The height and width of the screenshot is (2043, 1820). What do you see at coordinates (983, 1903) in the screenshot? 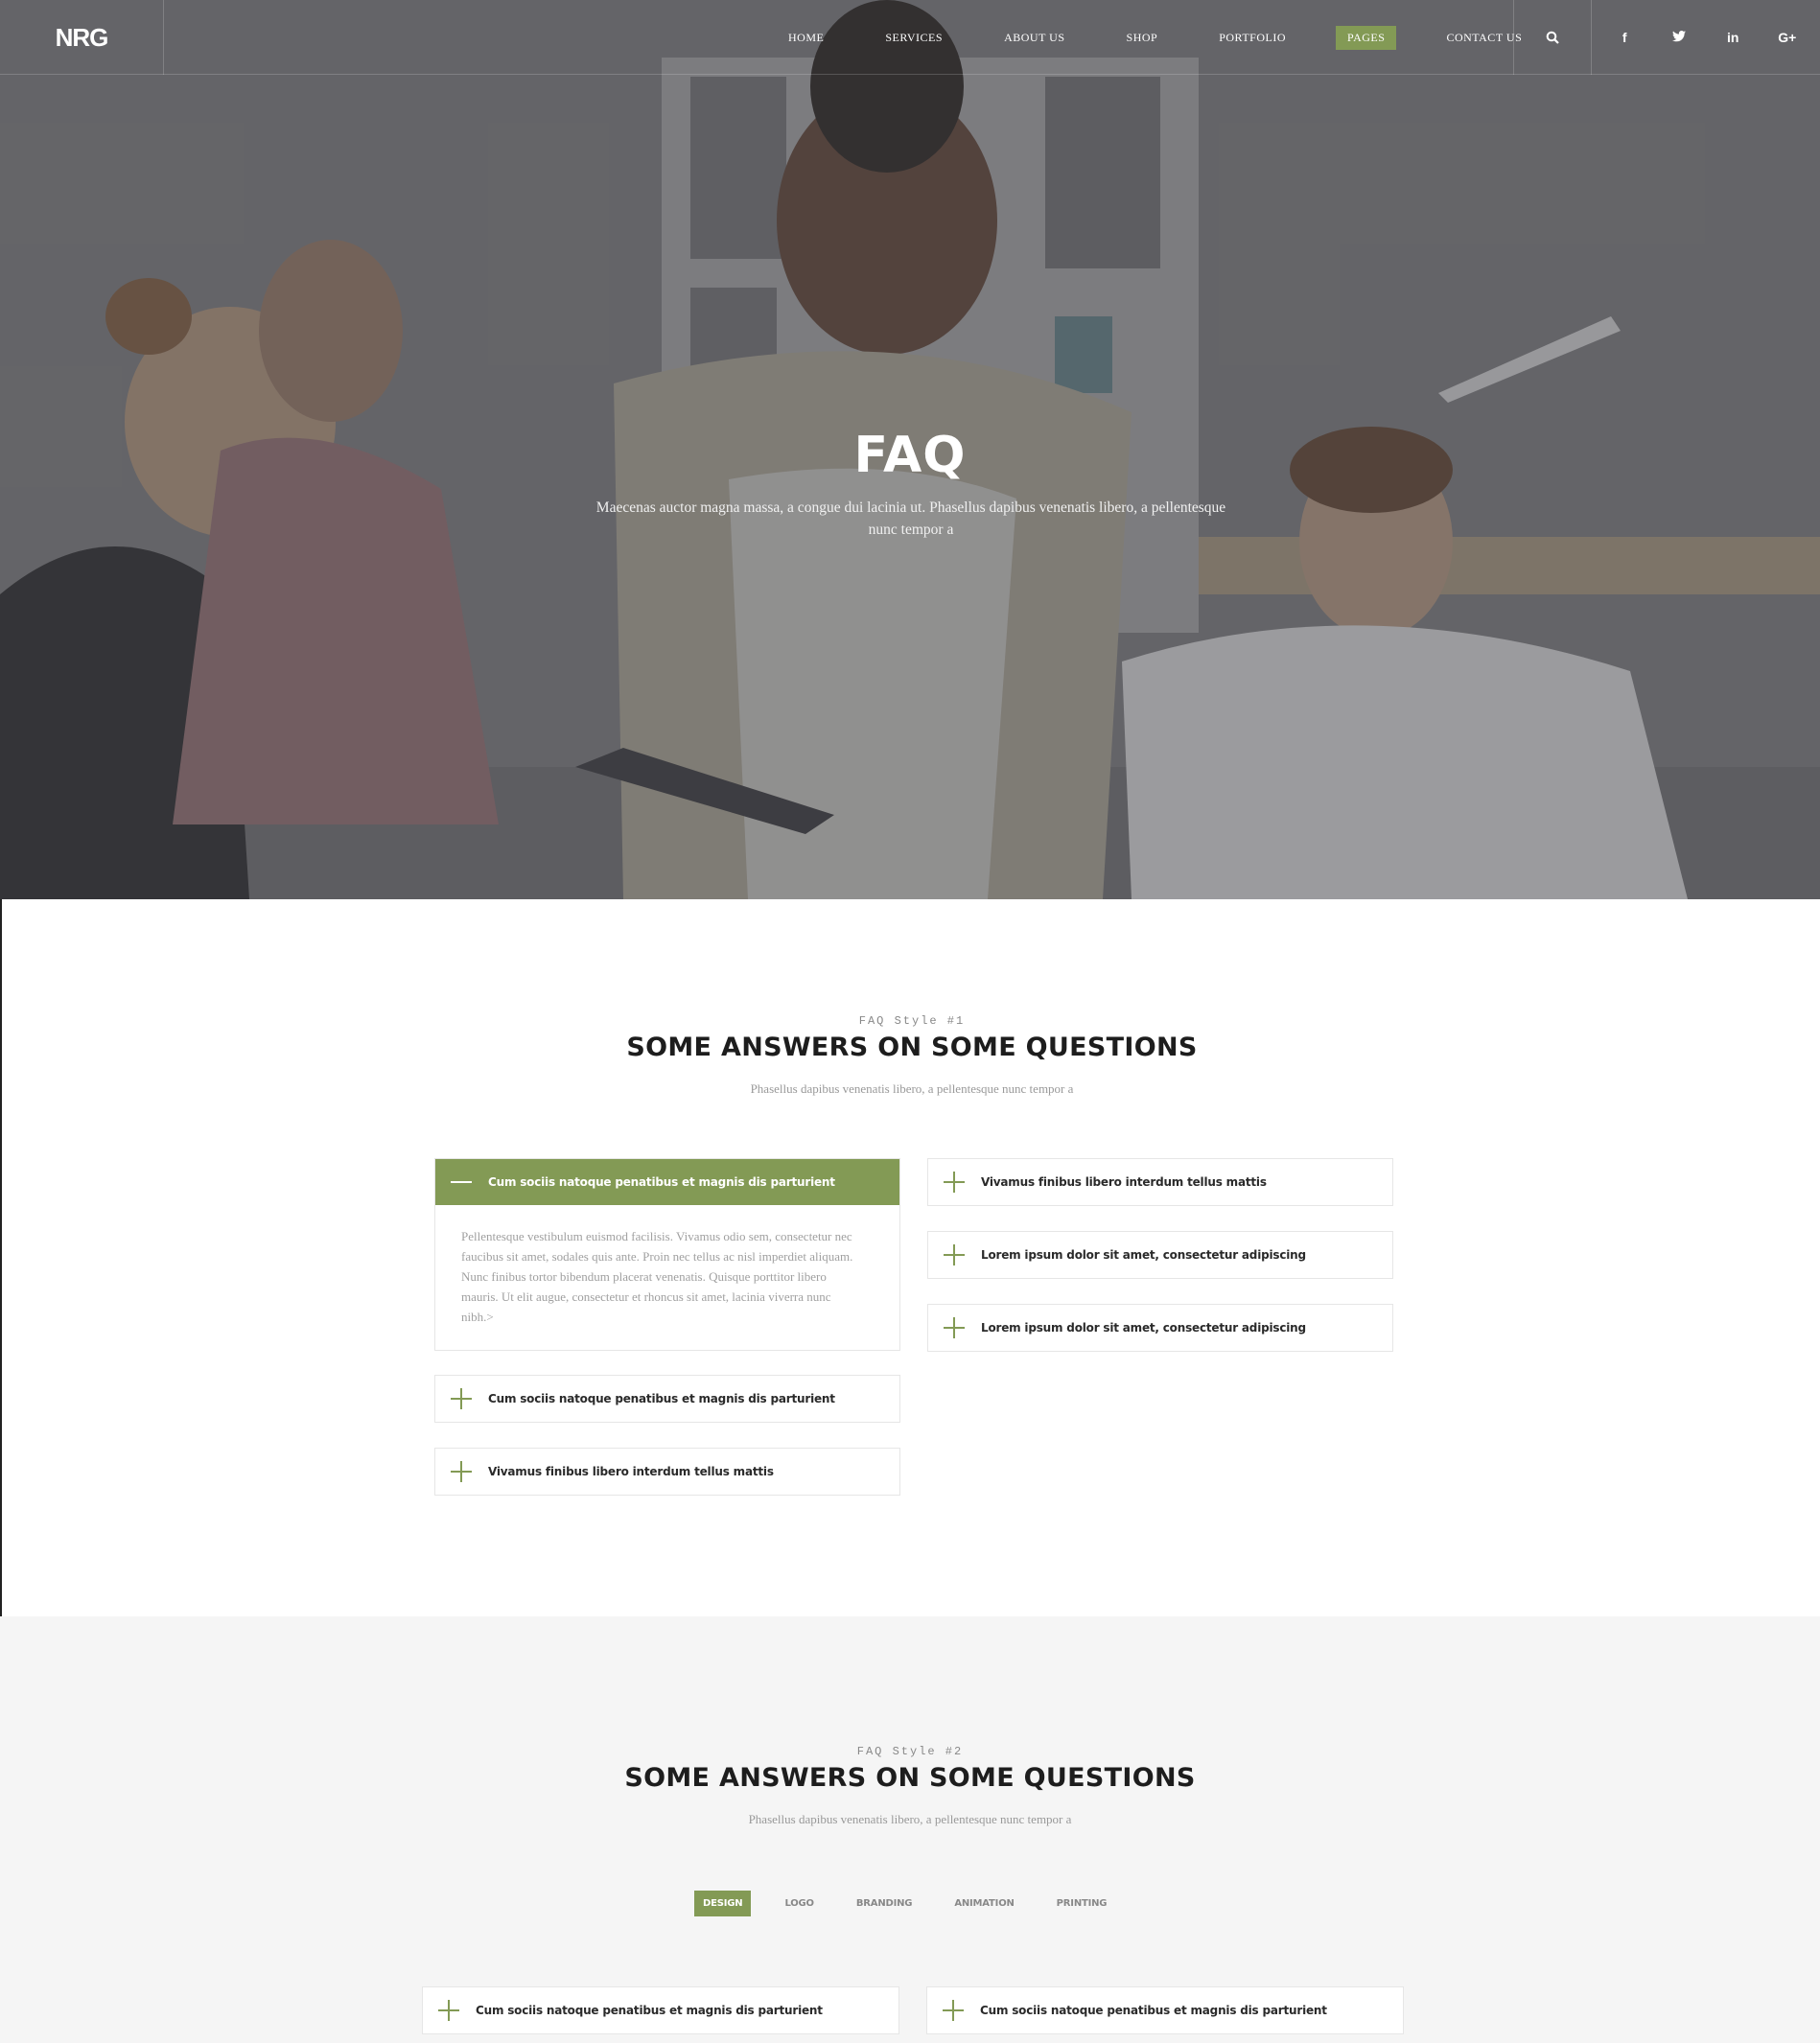
I see `tab-animation: ANIMATION` at bounding box center [983, 1903].